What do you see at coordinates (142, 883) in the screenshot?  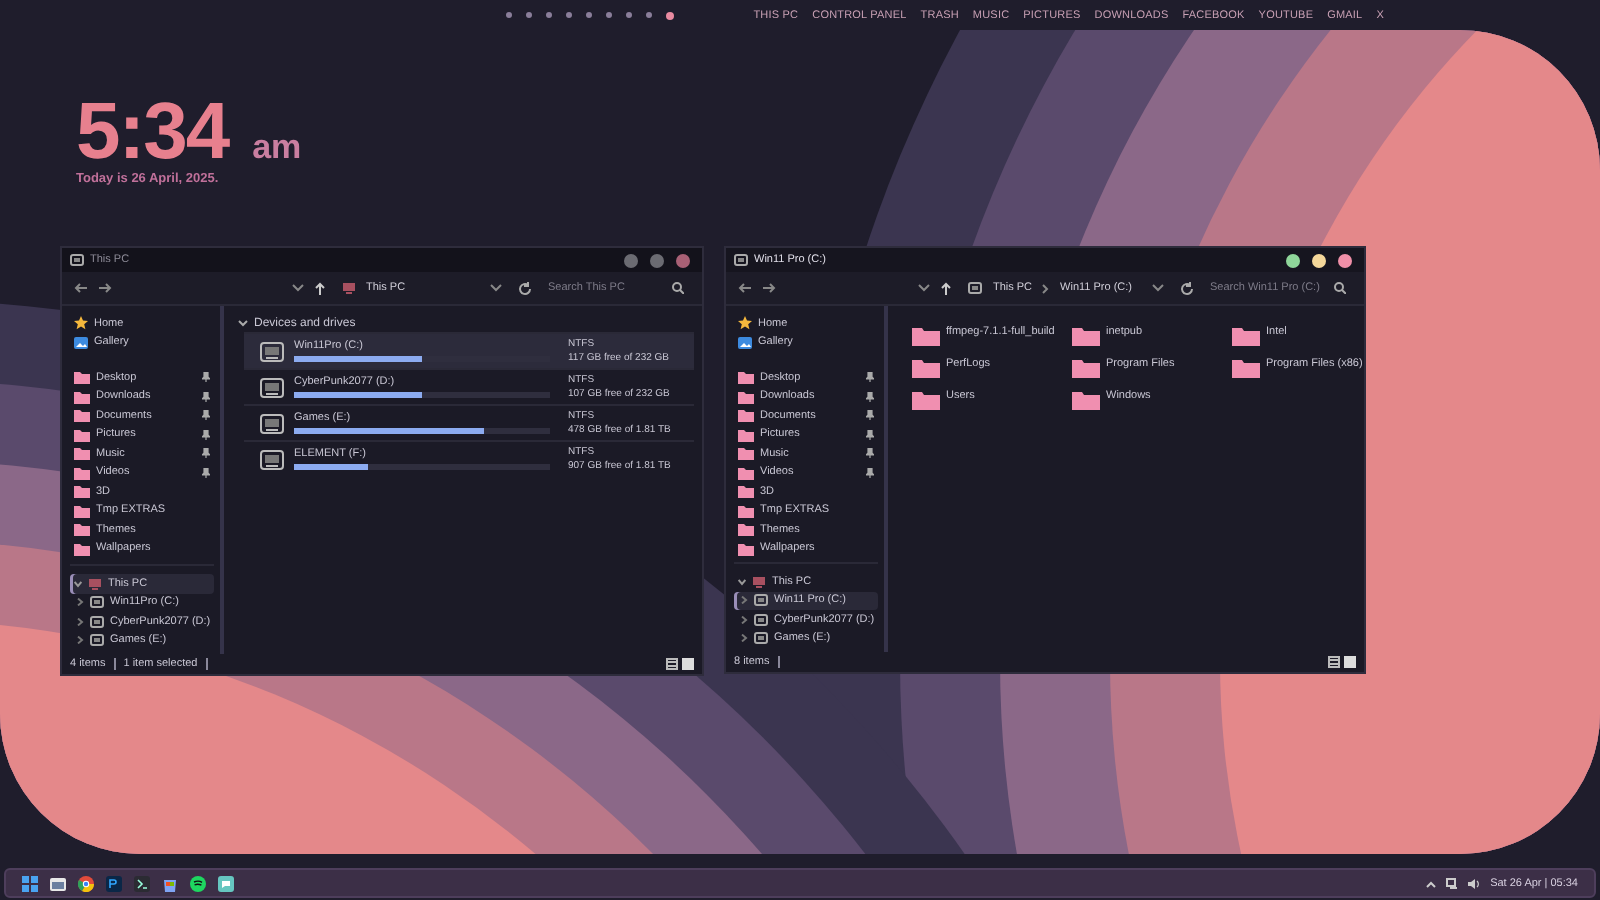 I see `terminal-icon` at bounding box center [142, 883].